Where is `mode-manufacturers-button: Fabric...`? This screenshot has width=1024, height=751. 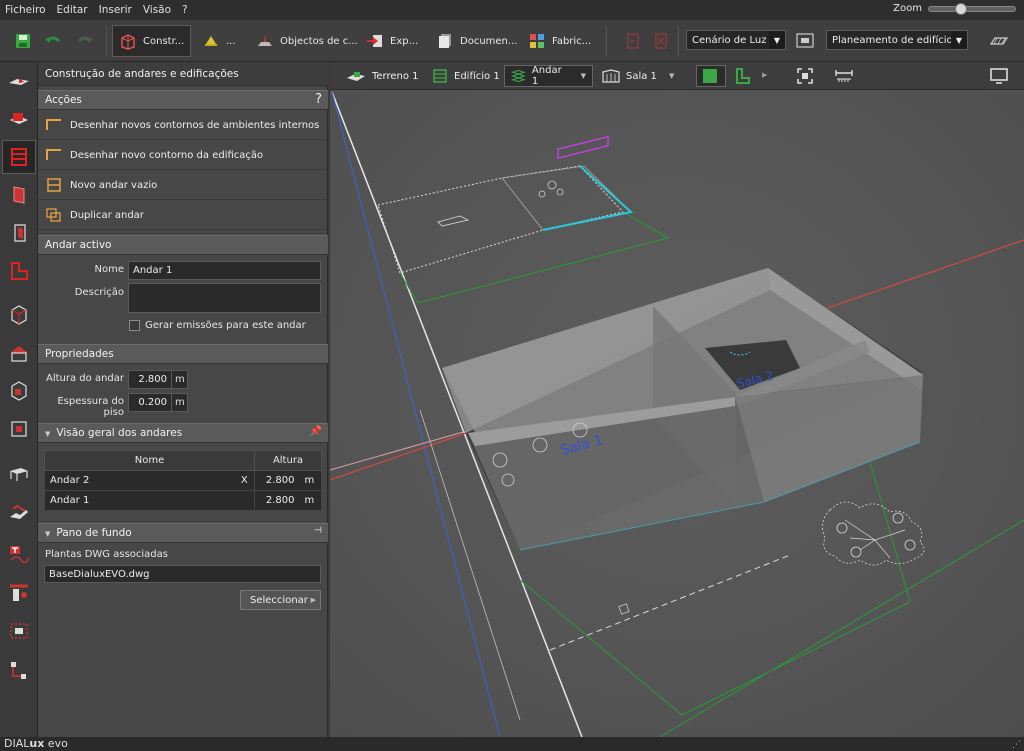
mode-manufacturers-button: Fabric... is located at coordinates (561, 41).